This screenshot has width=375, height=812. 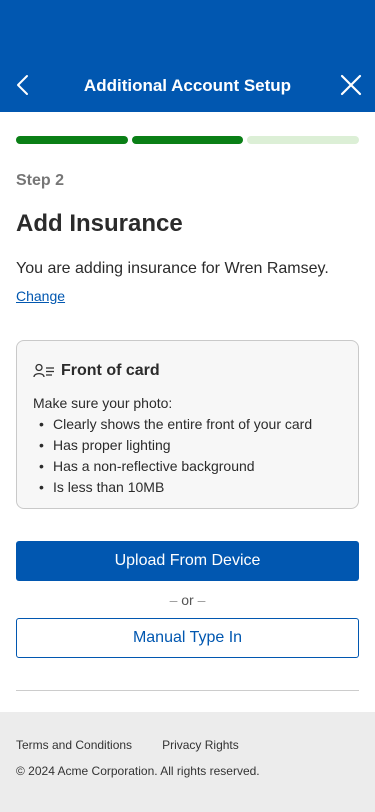 I want to click on list-item: Has proper lighting, so click(x=187, y=445).